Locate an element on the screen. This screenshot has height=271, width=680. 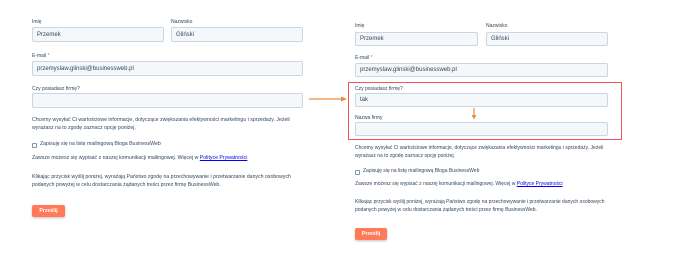
arrow-down-icon is located at coordinates (474, 114).